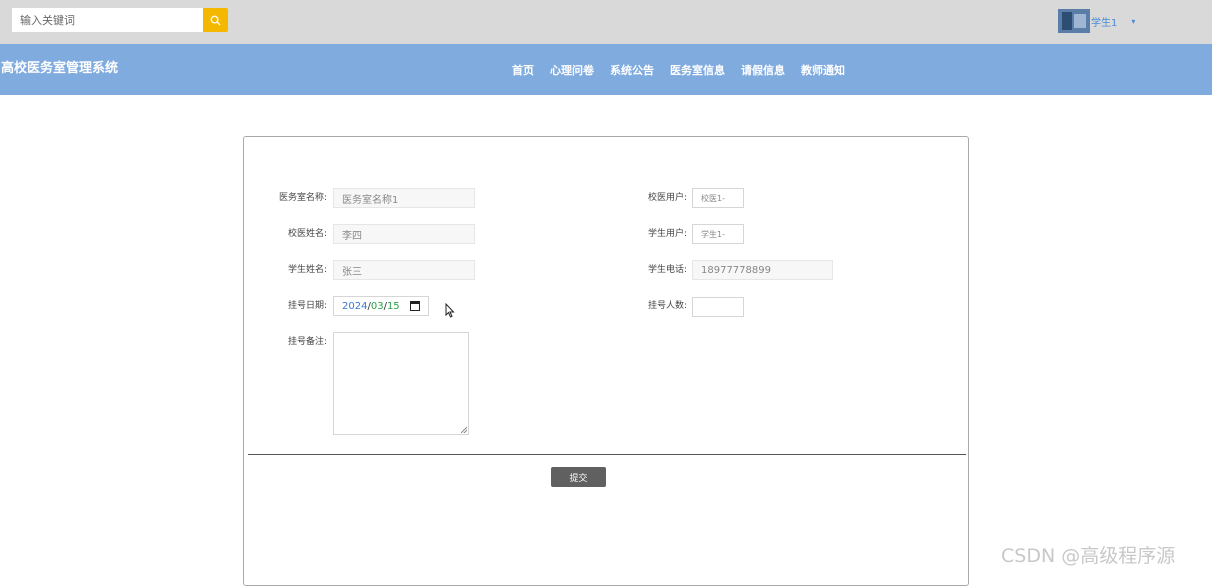 The width and height of the screenshot is (1212, 586). Describe the element at coordinates (107, 20) in the screenshot. I see `search-input` at that location.